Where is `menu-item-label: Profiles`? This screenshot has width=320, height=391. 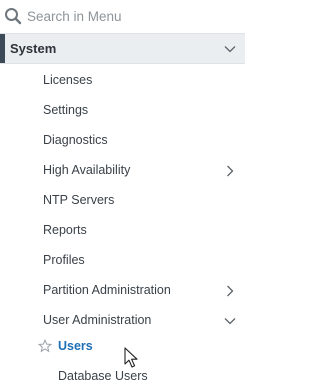 menu-item-label: Profiles is located at coordinates (64, 260).